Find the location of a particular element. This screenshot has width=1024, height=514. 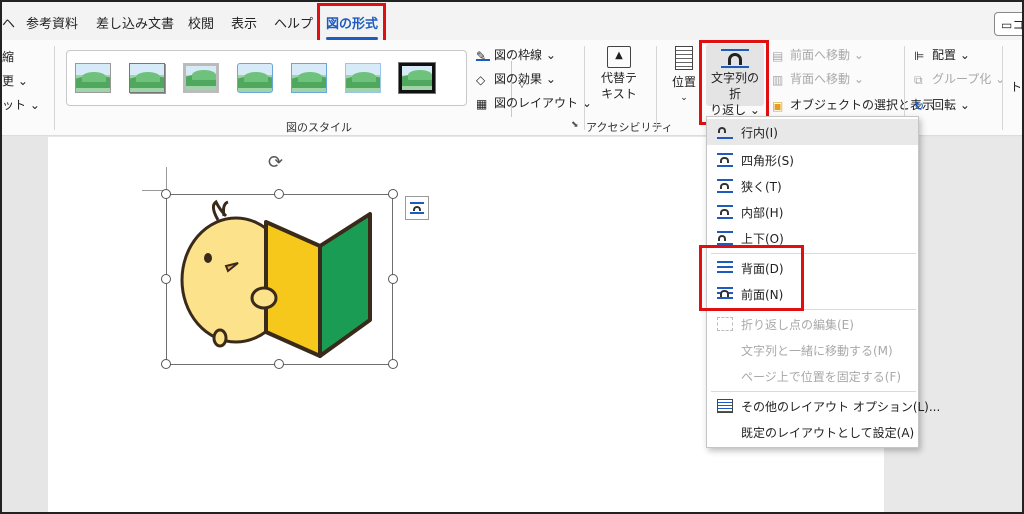

effects-icon: ◇ is located at coordinates (481, 80).